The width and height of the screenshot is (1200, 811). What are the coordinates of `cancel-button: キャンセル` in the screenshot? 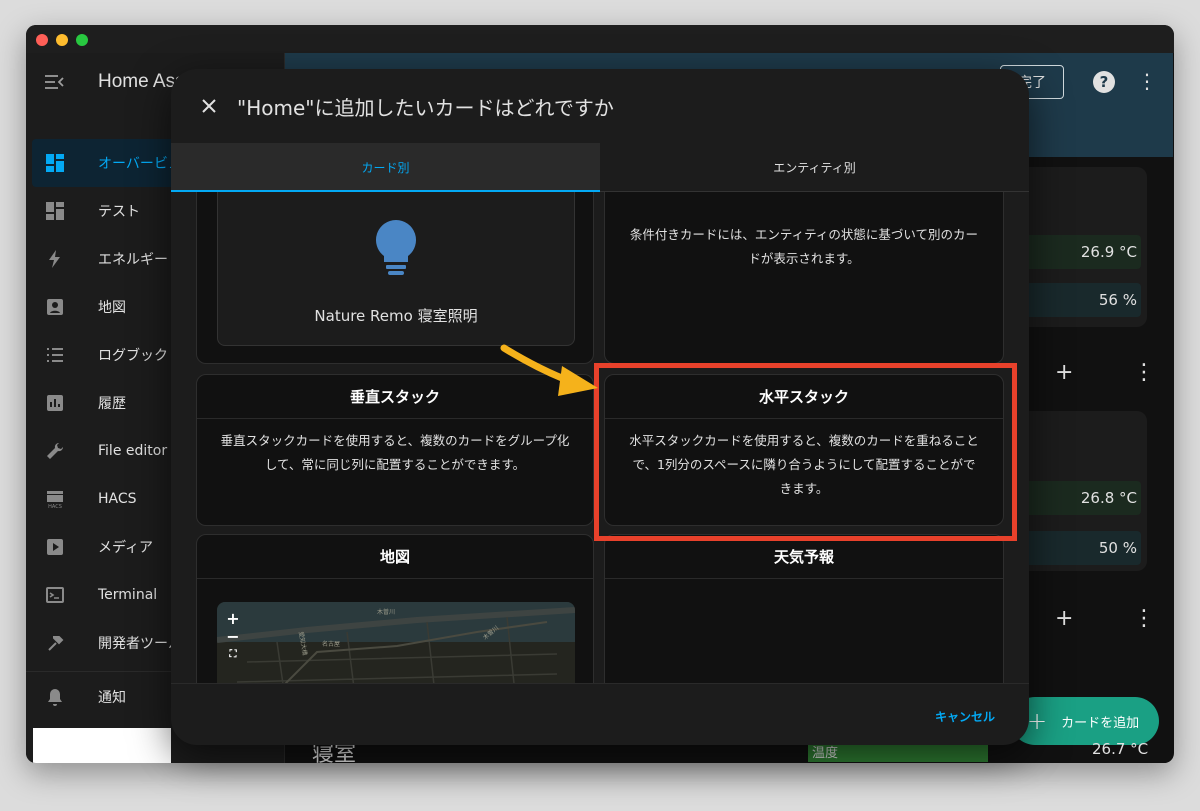 It's located at (965, 716).